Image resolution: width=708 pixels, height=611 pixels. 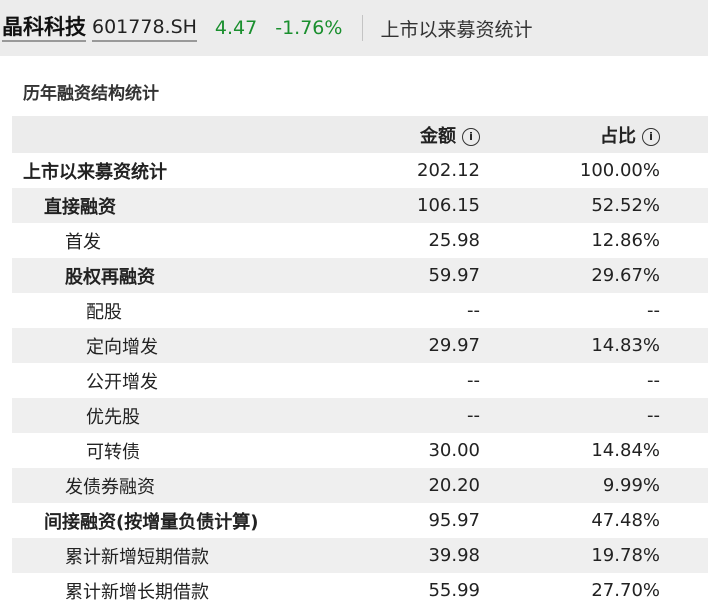 What do you see at coordinates (151, 522) in the screenshot?
I see `row-label: 间接融资(按增量负债计算)` at bounding box center [151, 522].